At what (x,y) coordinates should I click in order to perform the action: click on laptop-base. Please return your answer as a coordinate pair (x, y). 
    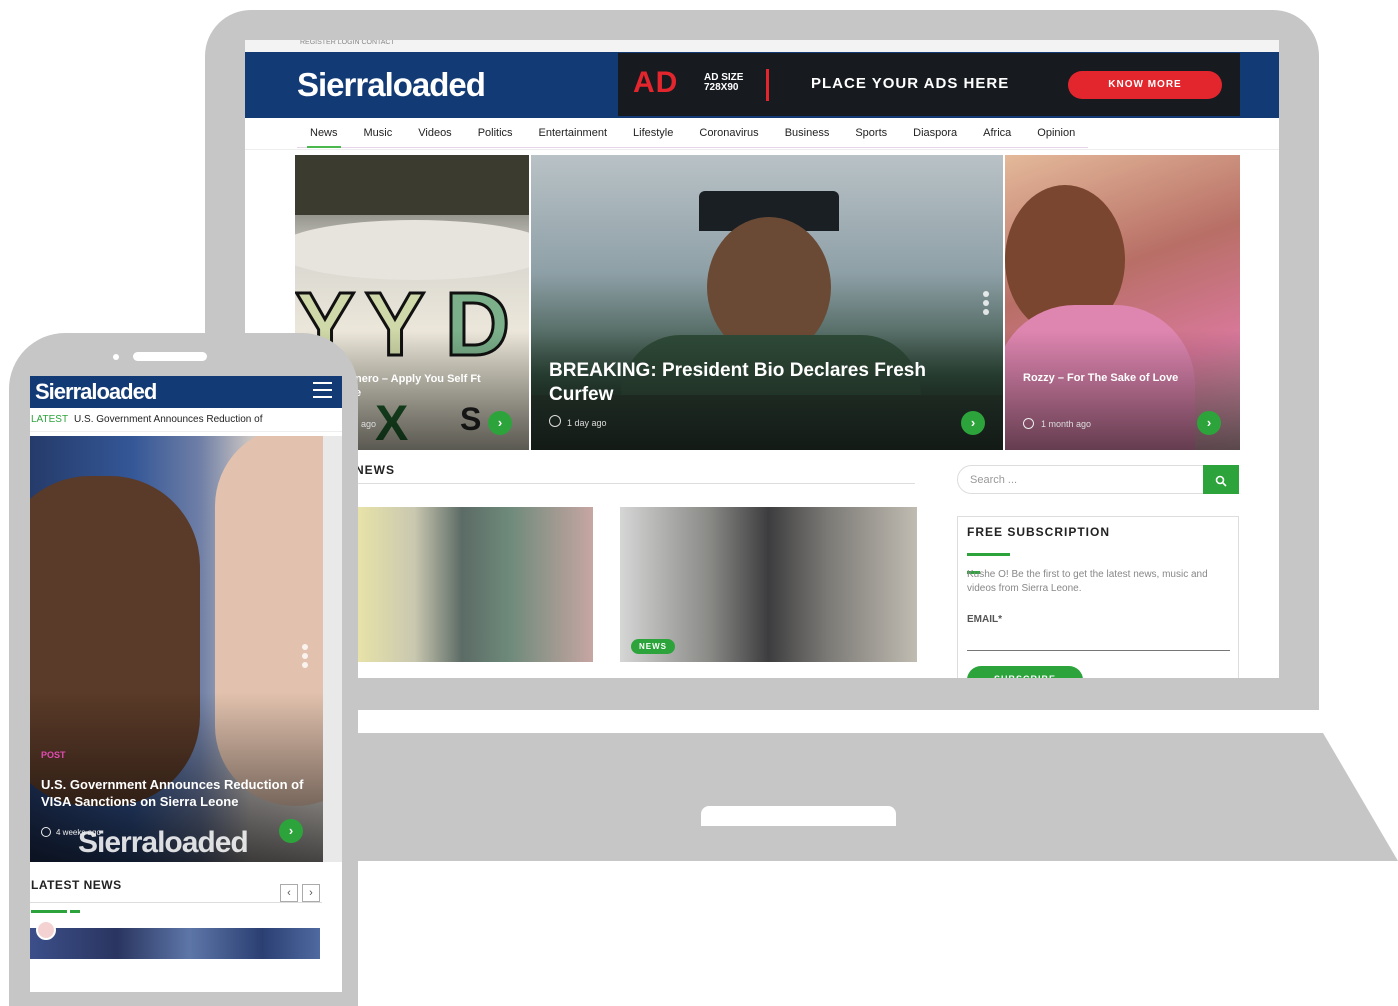
    Looking at the image, I should click on (821, 797).